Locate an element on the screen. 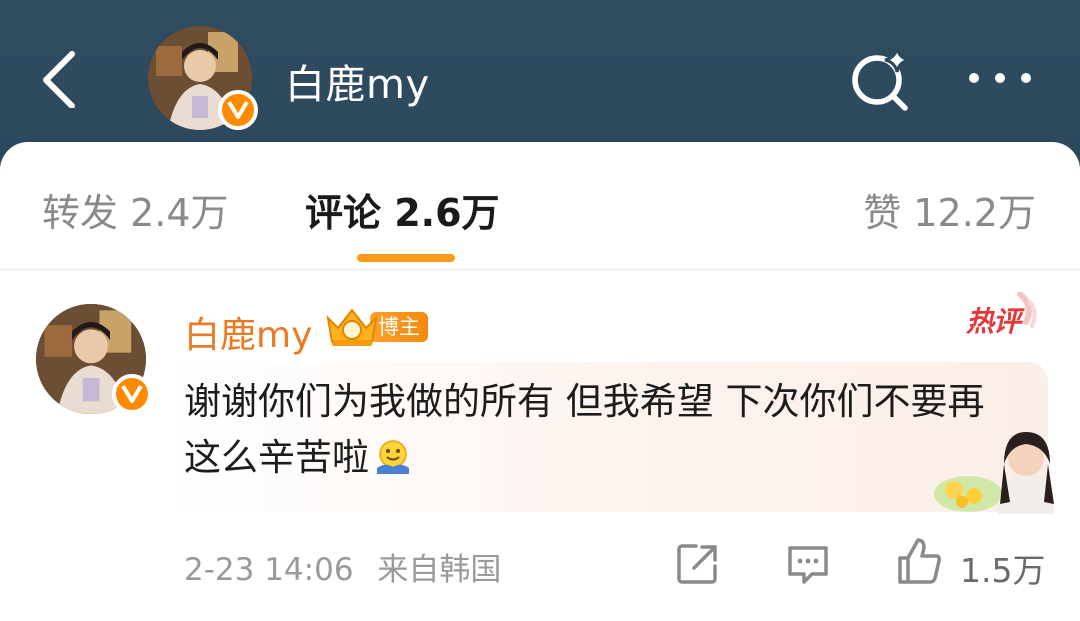  hot-comment-label: 热评 is located at coordinates (993, 321).